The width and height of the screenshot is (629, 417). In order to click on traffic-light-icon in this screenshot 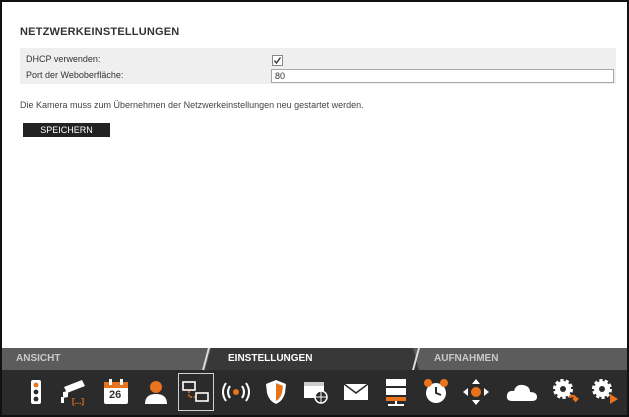, I will do `click(36, 392)`.